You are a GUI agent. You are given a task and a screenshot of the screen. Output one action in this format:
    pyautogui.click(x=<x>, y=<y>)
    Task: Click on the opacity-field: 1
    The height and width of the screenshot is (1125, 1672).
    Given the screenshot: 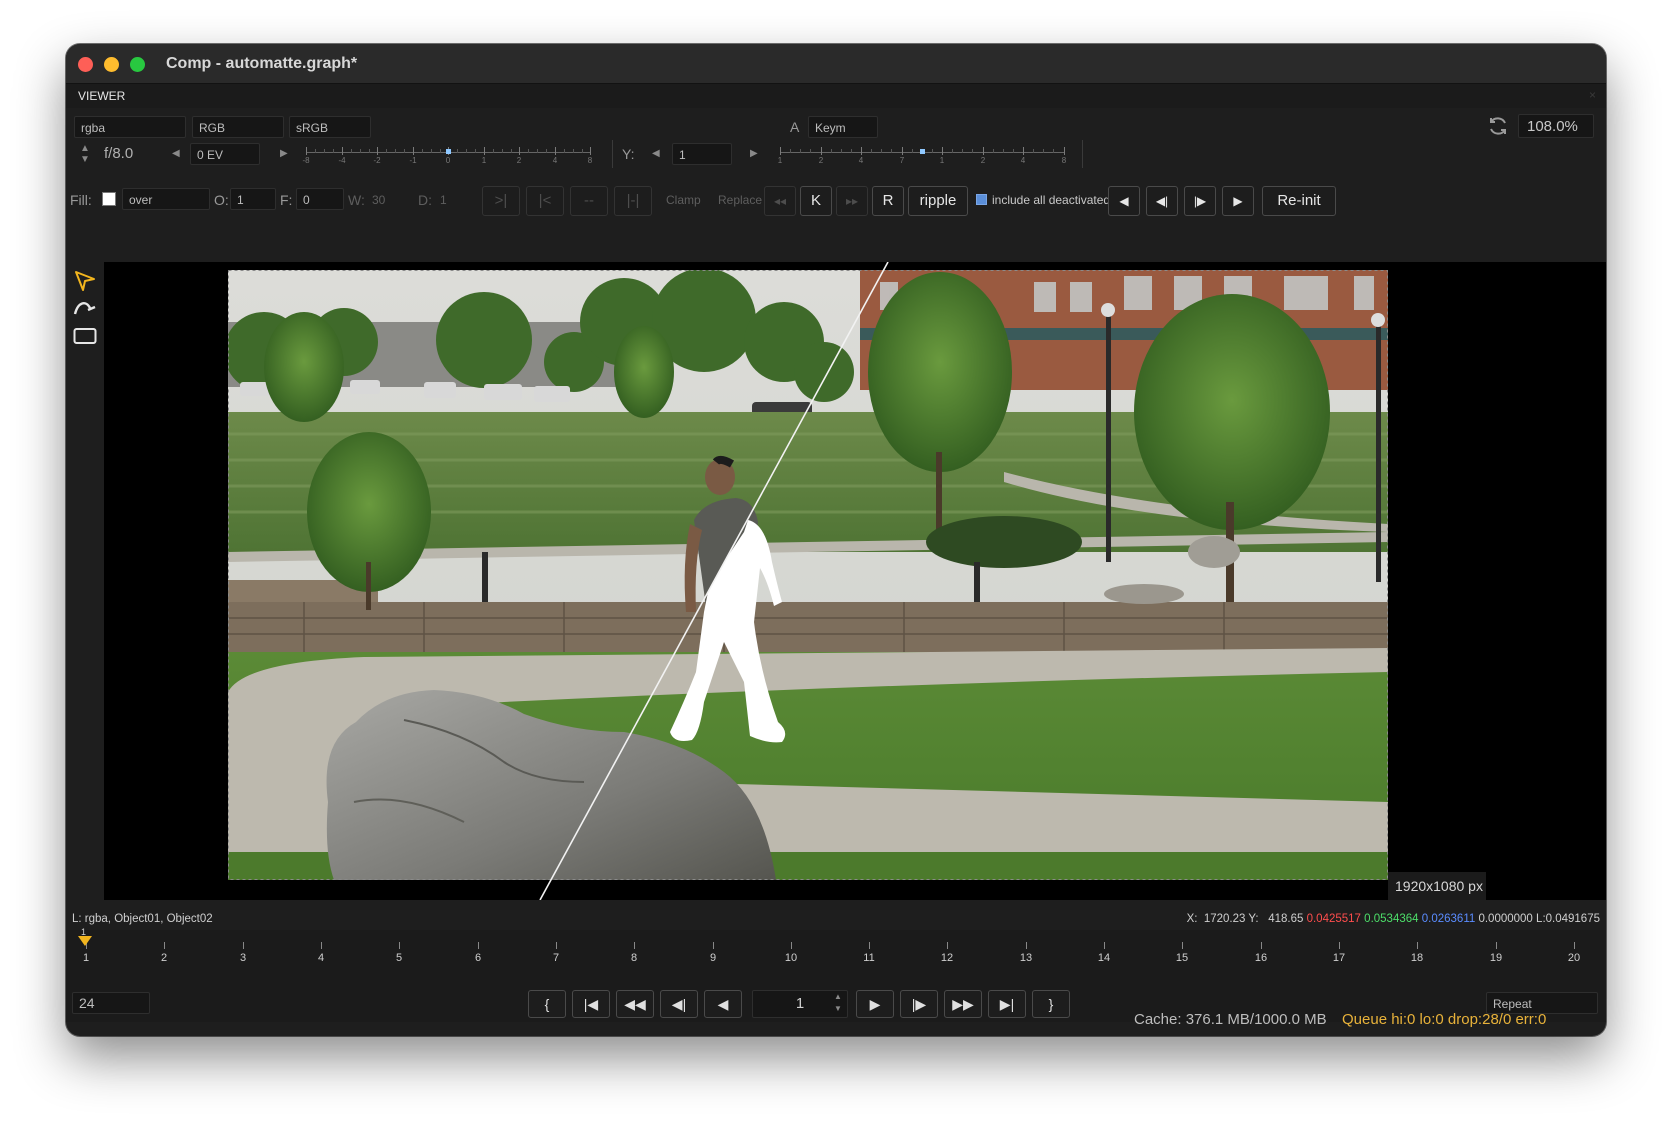 What is the action you would take?
    pyautogui.click(x=253, y=199)
    